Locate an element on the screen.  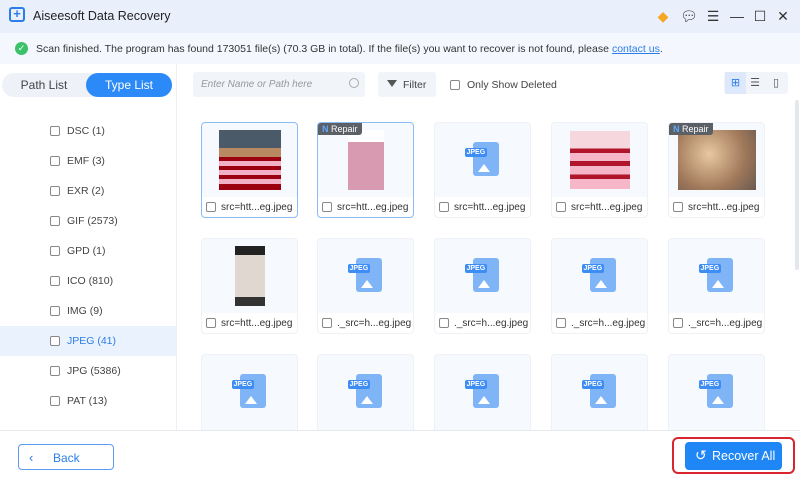
type-label: JPG (5386) is located at coordinates (94, 371).